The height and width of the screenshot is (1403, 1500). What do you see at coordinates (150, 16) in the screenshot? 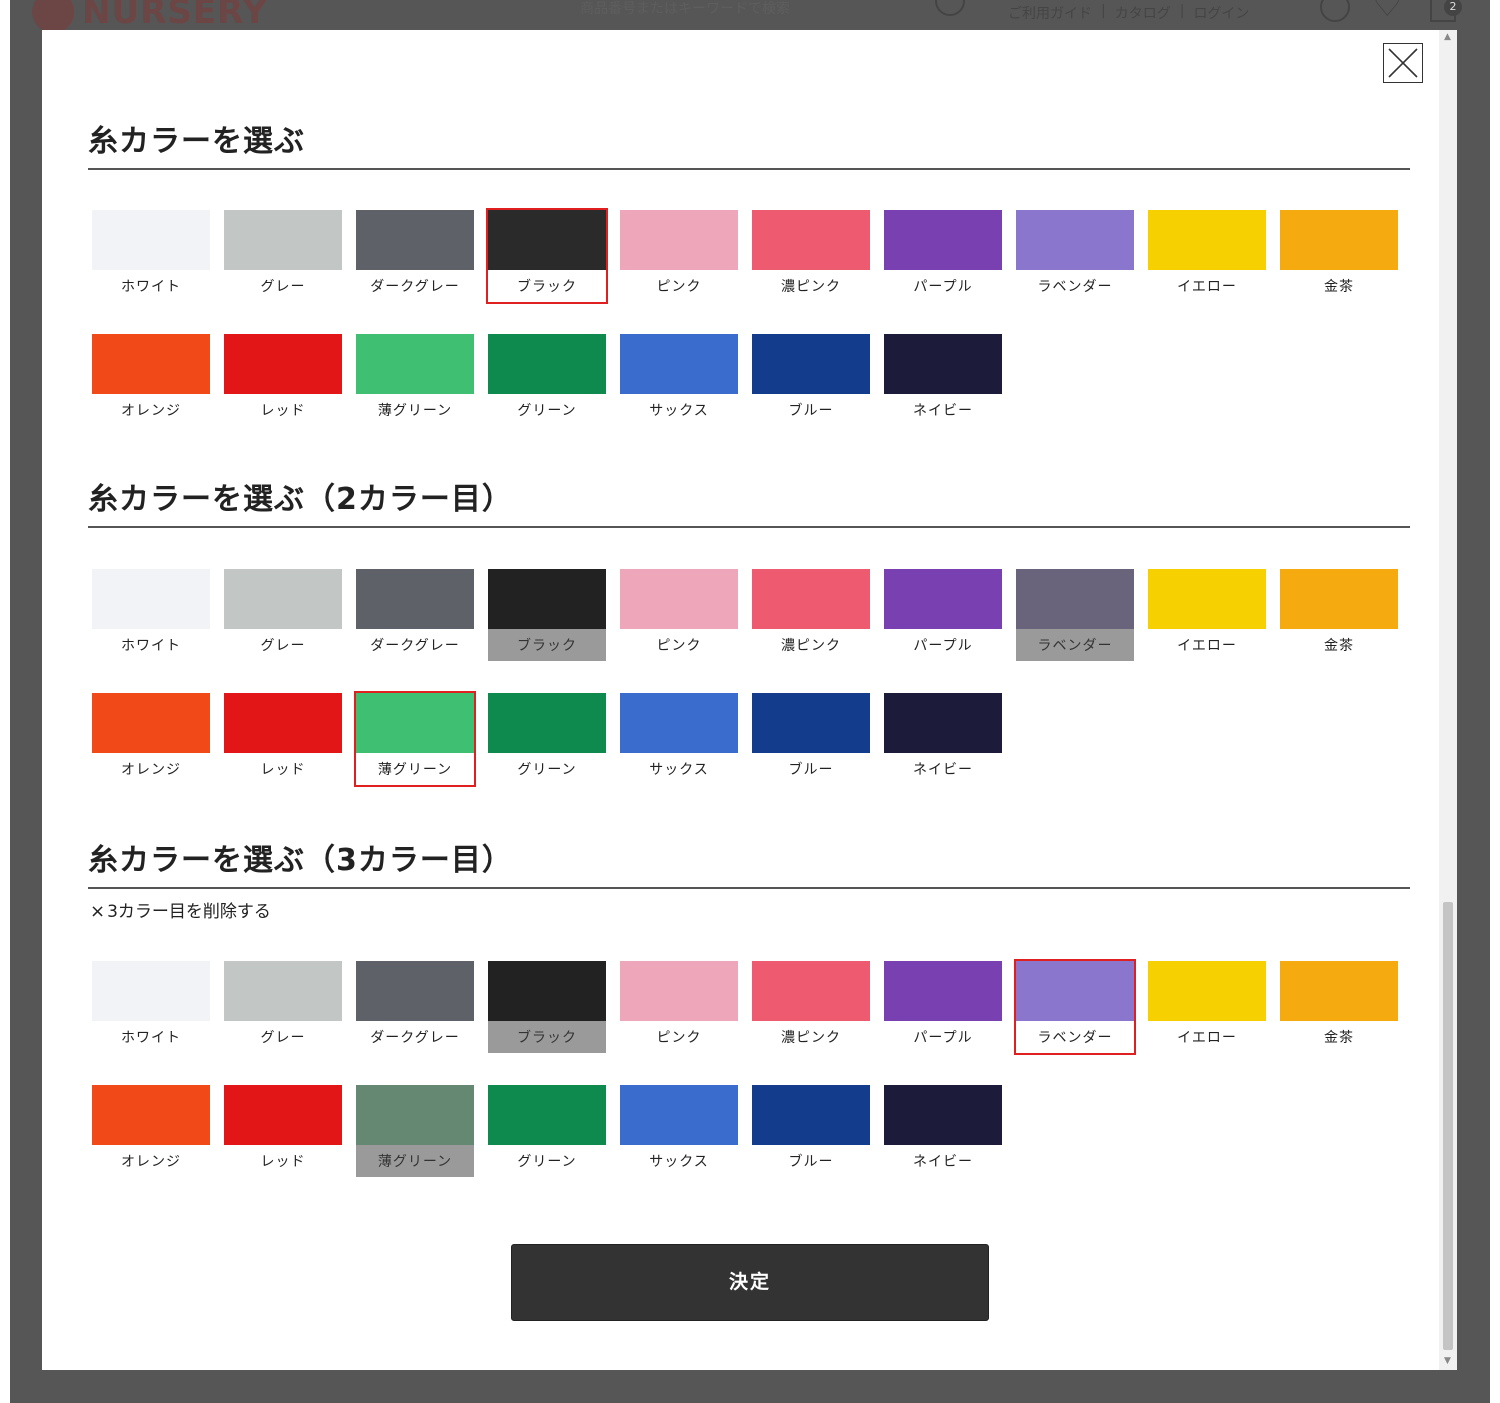
I see `site-logo: NURSERY` at bounding box center [150, 16].